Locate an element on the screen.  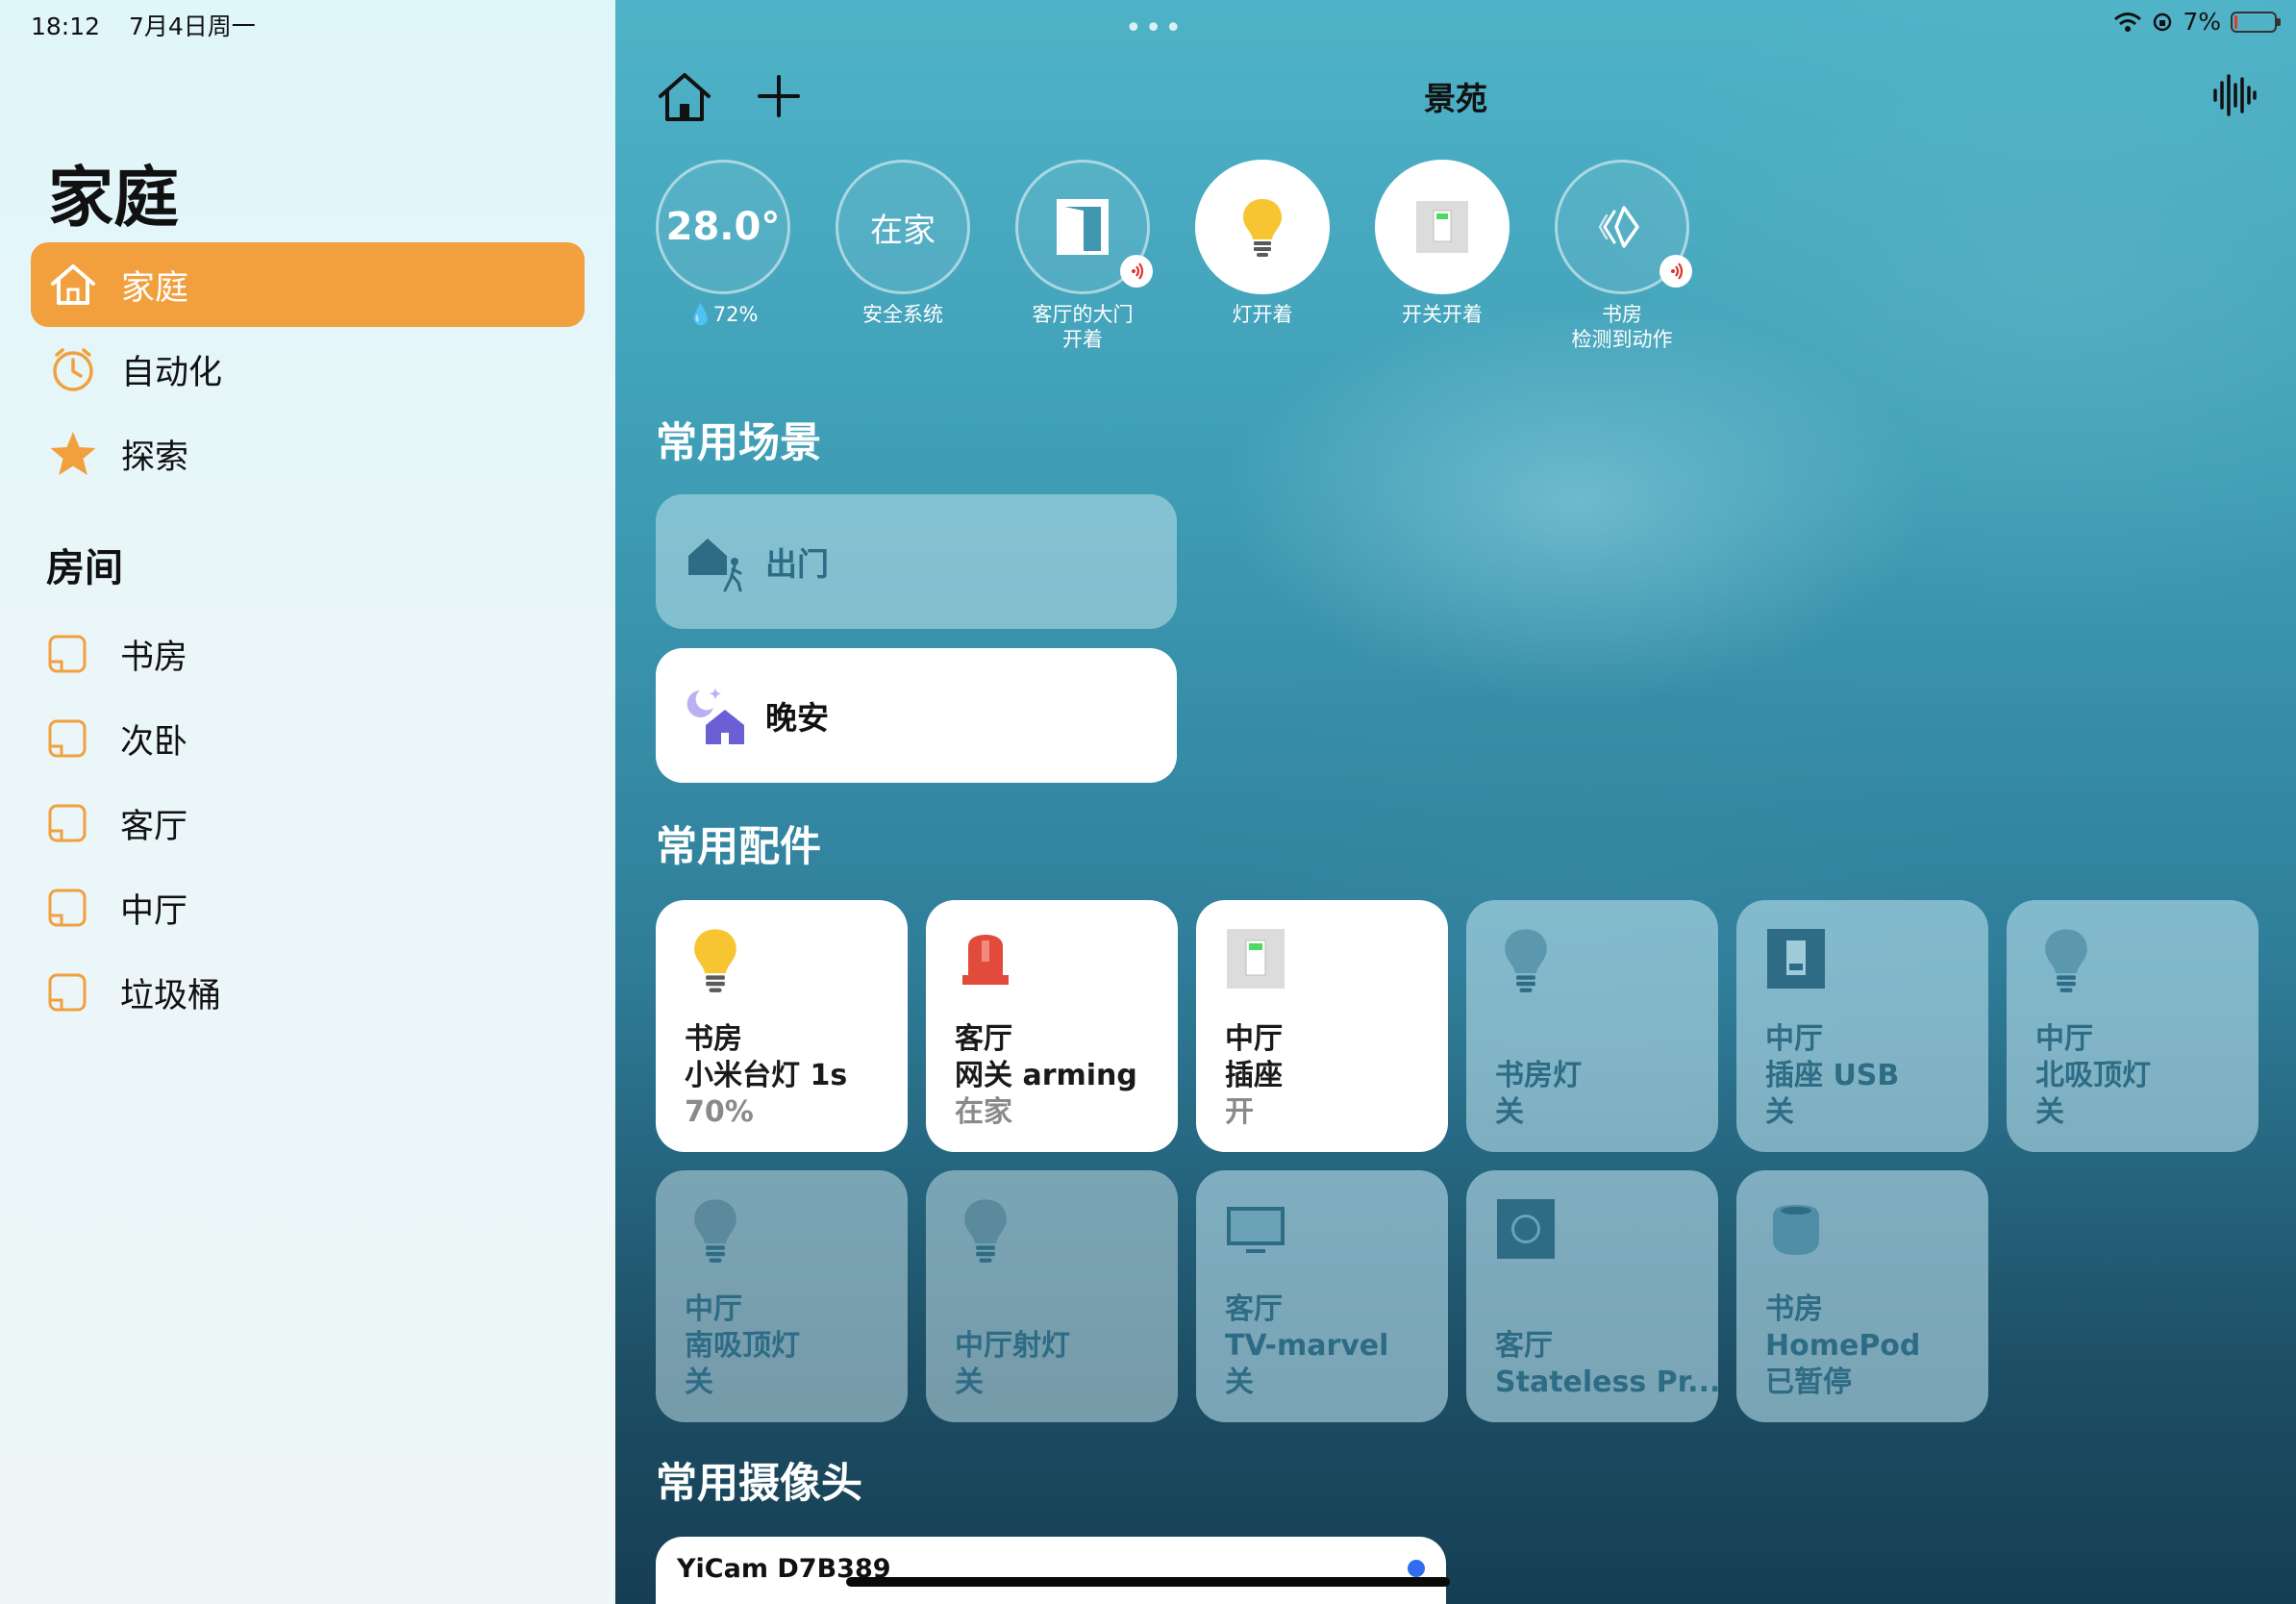
sidebar-item-label: 自动化 is located at coordinates (172, 372).